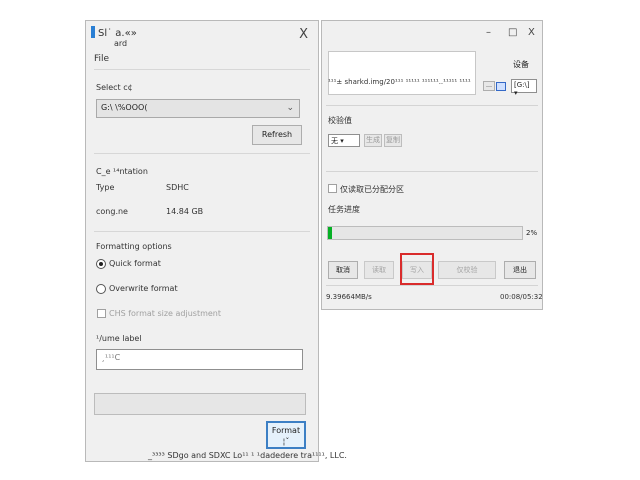 The image size is (640, 480). What do you see at coordinates (177, 187) in the screenshot?
I see `type-value: SDHC` at bounding box center [177, 187].